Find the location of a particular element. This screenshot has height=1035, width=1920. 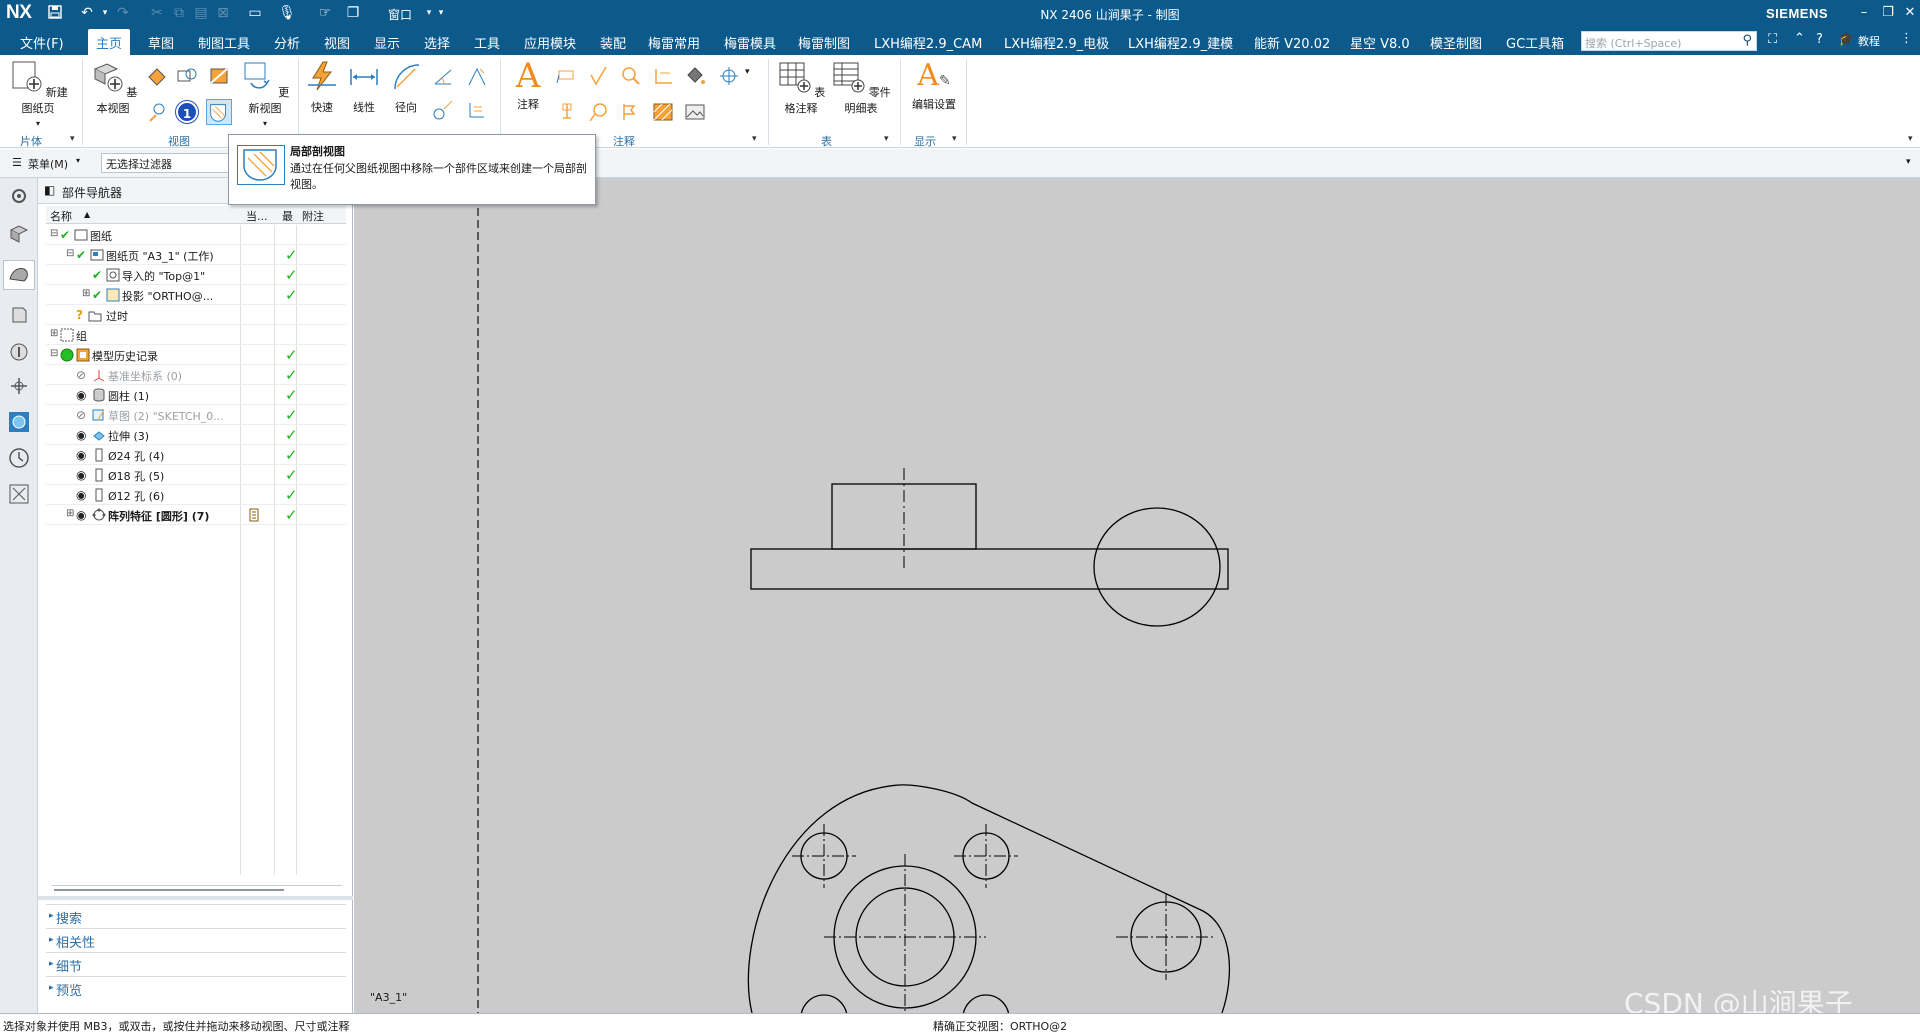

tab-application: 应用模块 is located at coordinates (550, 42).